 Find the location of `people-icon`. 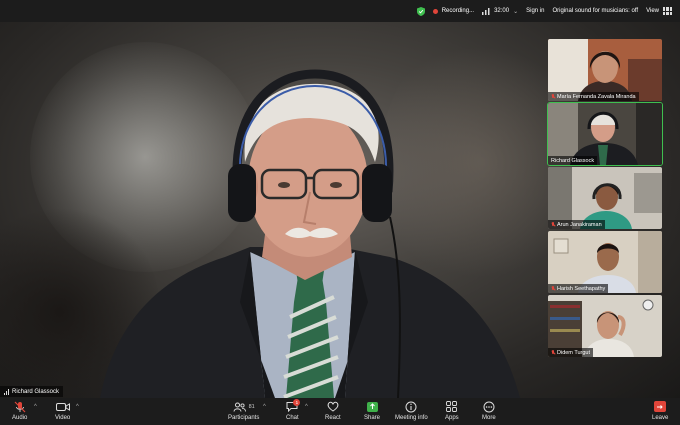

people-icon is located at coordinates (239, 407).